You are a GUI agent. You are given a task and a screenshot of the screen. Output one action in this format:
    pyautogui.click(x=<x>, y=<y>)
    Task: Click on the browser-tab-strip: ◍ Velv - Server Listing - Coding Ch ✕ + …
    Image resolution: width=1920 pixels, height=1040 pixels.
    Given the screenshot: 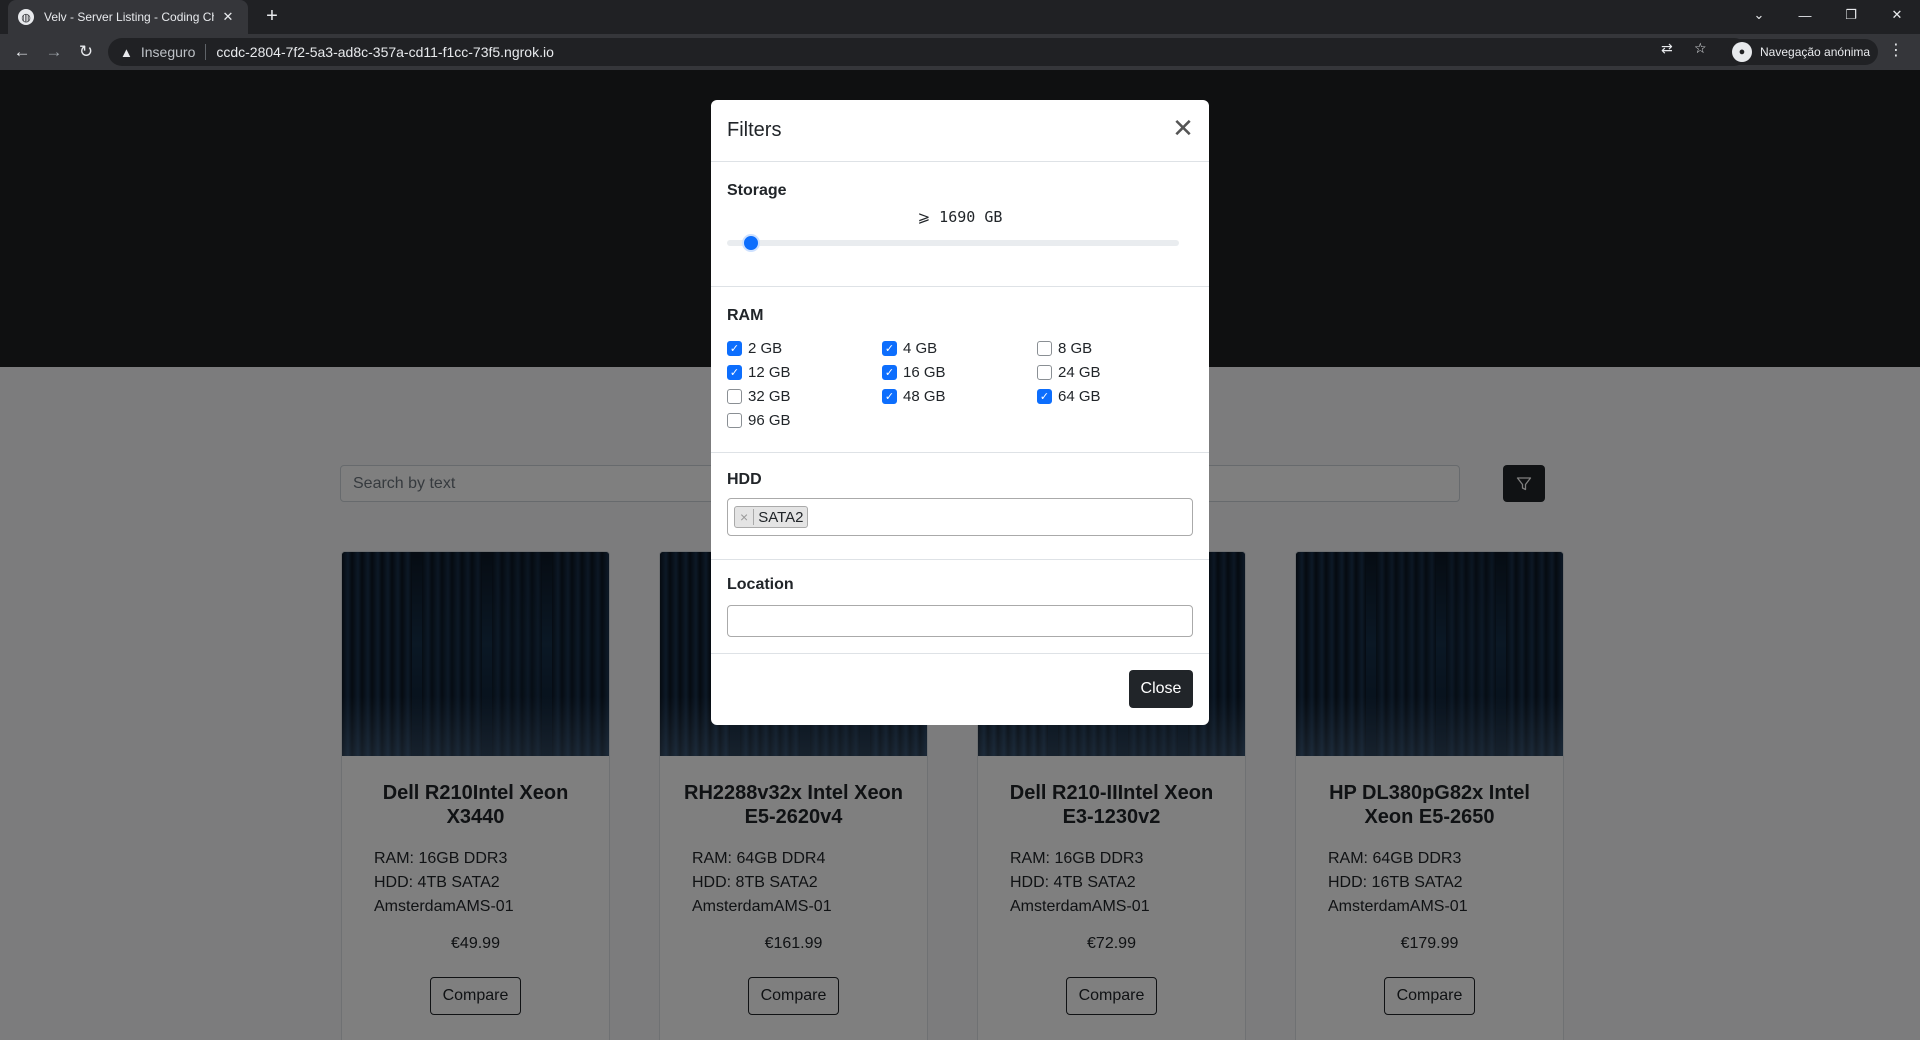 What is the action you would take?
    pyautogui.click(x=960, y=17)
    